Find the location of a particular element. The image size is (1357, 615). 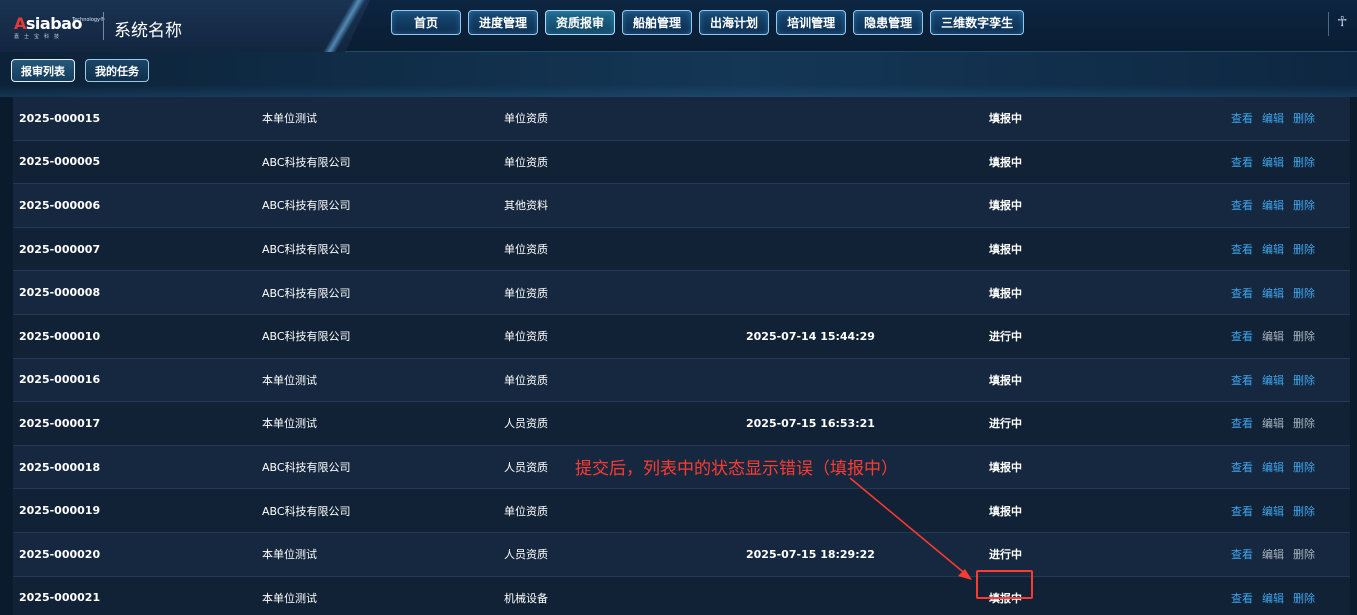

cell-id: 2025-000021 is located at coordinates (60, 598).